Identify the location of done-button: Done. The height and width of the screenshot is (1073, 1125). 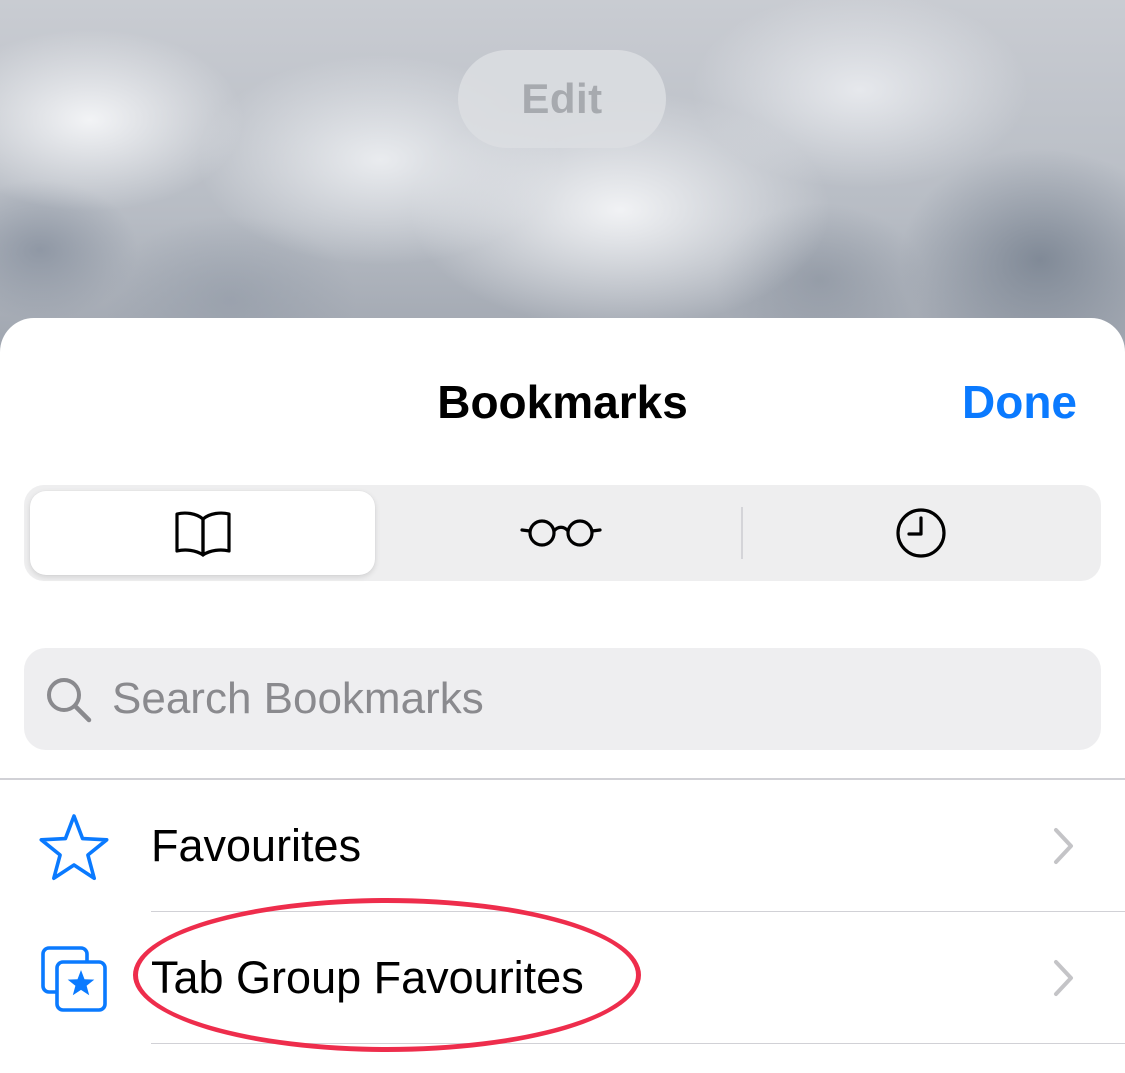
(1019, 402).